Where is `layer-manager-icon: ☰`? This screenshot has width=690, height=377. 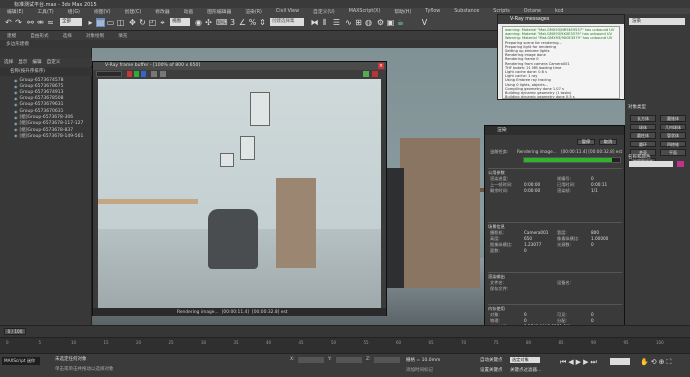
layer-manager-icon: ☰ is located at coordinates (336, 22).